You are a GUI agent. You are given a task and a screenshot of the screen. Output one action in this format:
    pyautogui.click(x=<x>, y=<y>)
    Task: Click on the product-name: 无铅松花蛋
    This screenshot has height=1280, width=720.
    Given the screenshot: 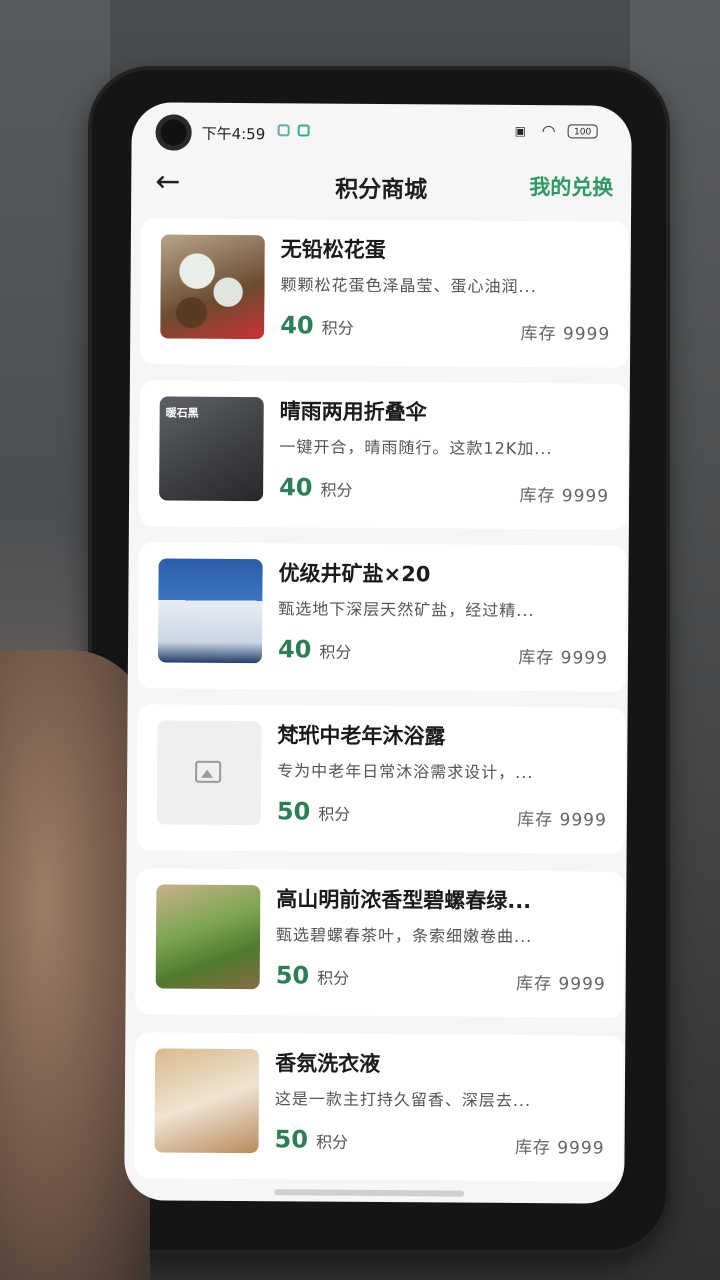 What is the action you would take?
    pyautogui.click(x=333, y=250)
    